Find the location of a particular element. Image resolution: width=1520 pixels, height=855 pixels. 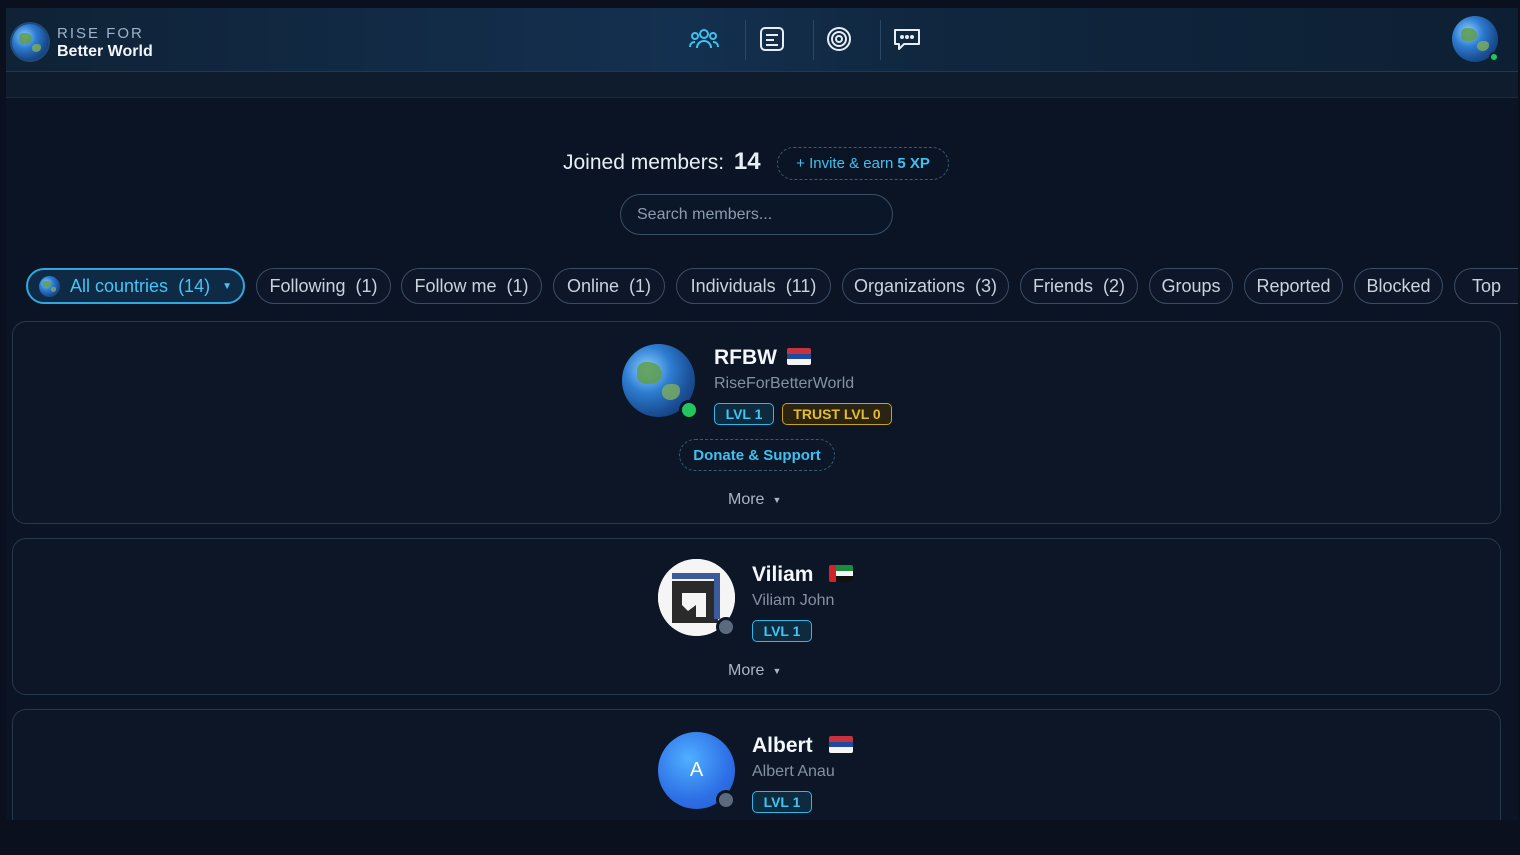

filter-count: (2) is located at coordinates (1114, 285).